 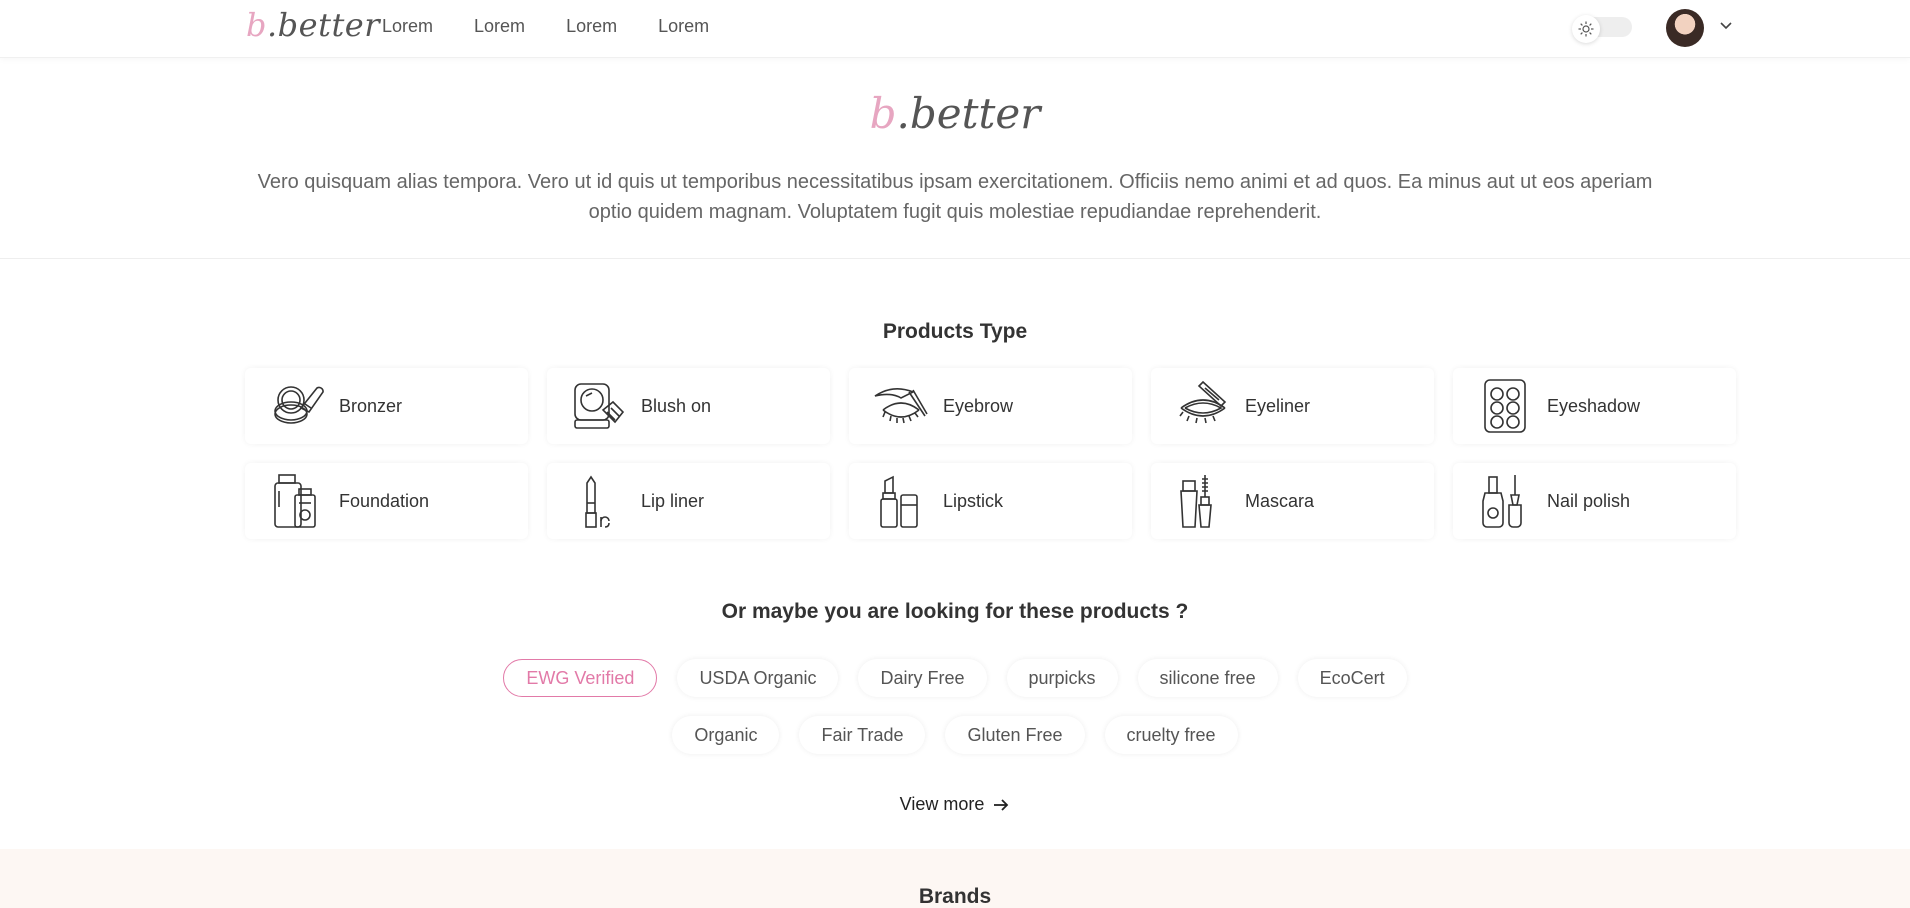 What do you see at coordinates (295, 501) in the screenshot?
I see `foundation-icon` at bounding box center [295, 501].